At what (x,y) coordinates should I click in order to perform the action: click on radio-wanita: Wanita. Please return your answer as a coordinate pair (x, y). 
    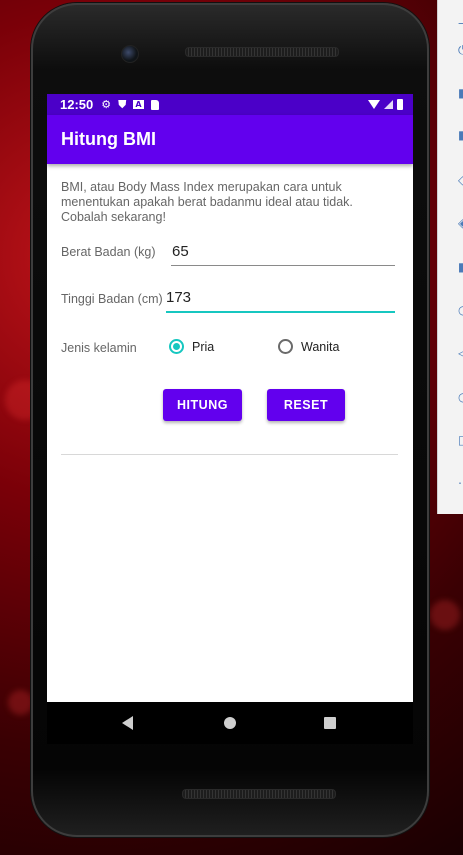
    Looking at the image, I should click on (308, 346).